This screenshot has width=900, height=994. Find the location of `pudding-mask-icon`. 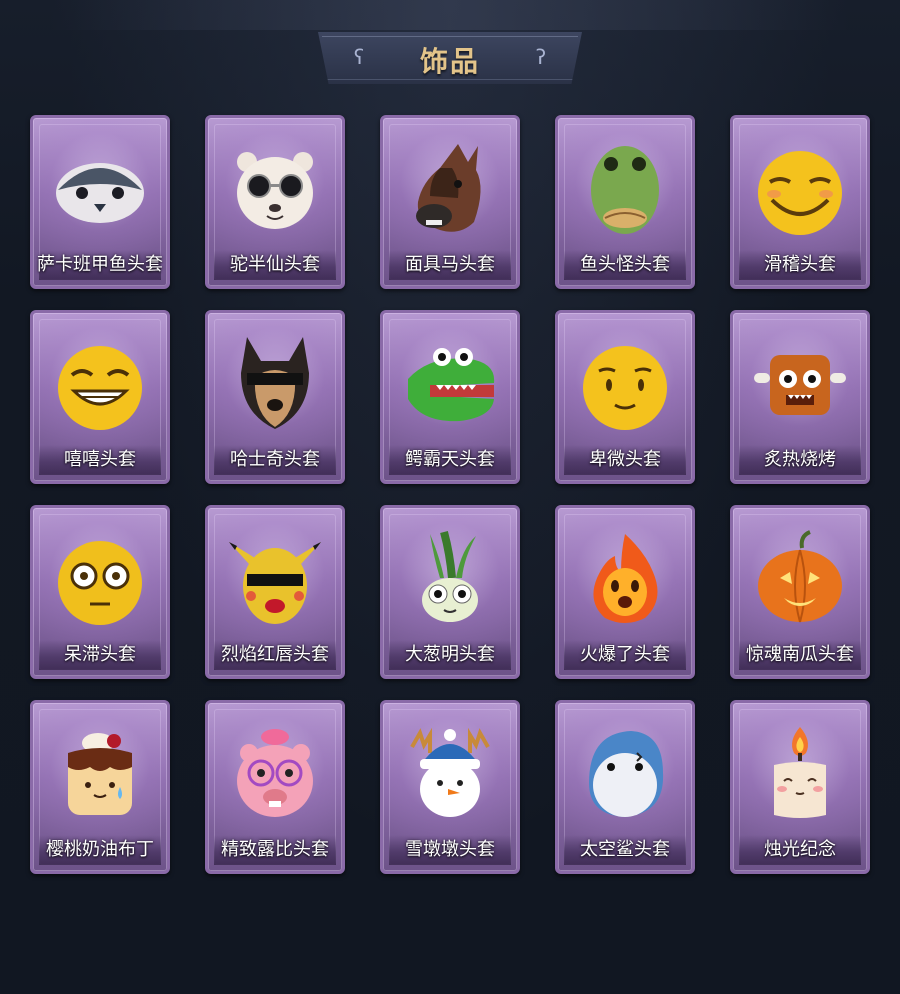

pudding-mask-icon is located at coordinates (100, 774).